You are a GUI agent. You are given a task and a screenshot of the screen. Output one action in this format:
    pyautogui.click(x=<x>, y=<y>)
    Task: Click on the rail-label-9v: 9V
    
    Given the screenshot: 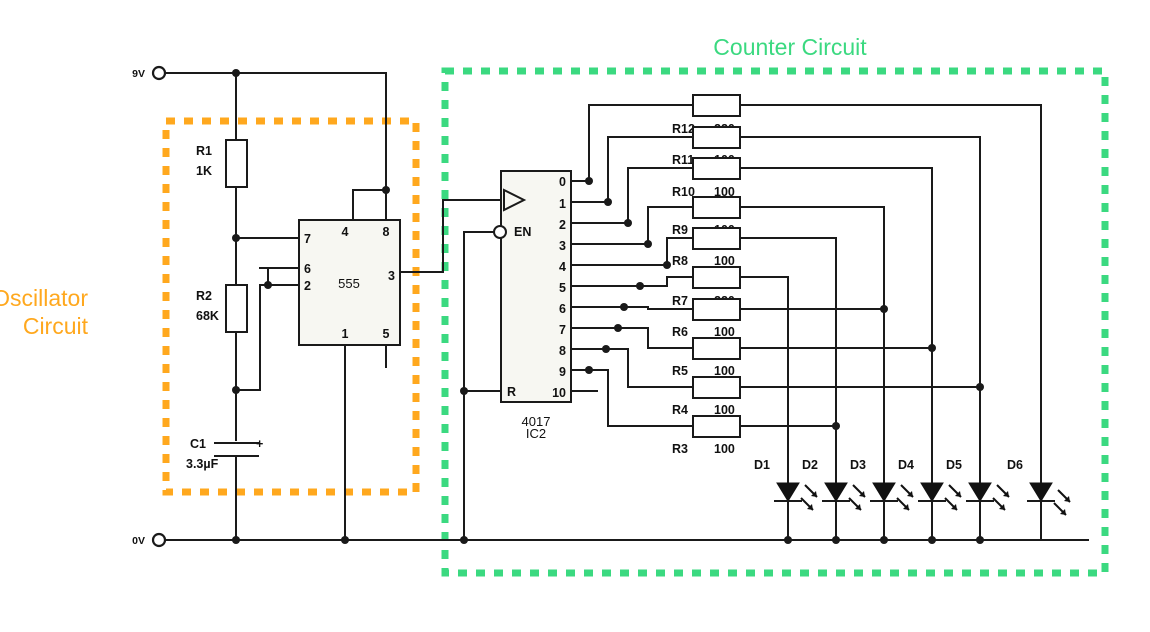 What is the action you would take?
    pyautogui.click(x=138, y=74)
    